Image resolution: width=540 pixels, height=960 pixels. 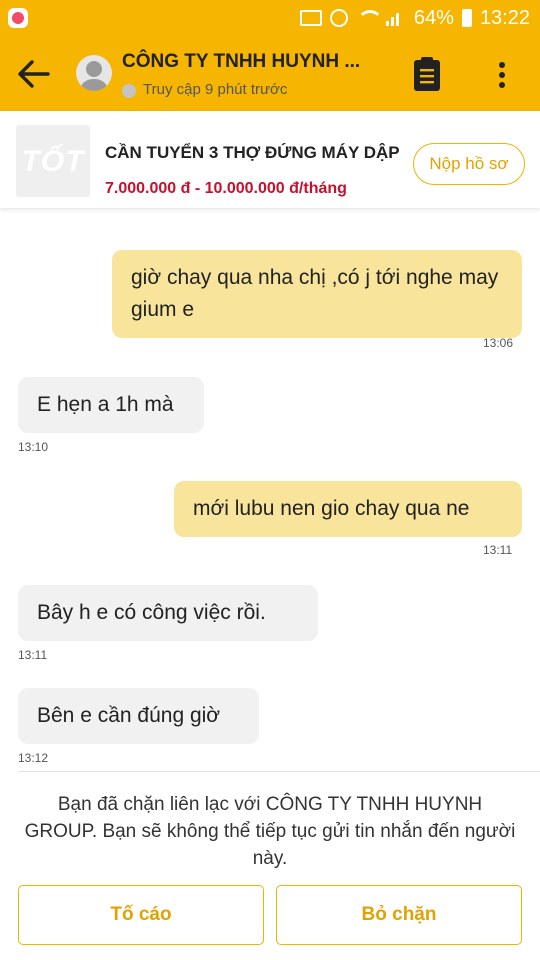 What do you see at coordinates (369, 18) in the screenshot?
I see `wifi-icon` at bounding box center [369, 18].